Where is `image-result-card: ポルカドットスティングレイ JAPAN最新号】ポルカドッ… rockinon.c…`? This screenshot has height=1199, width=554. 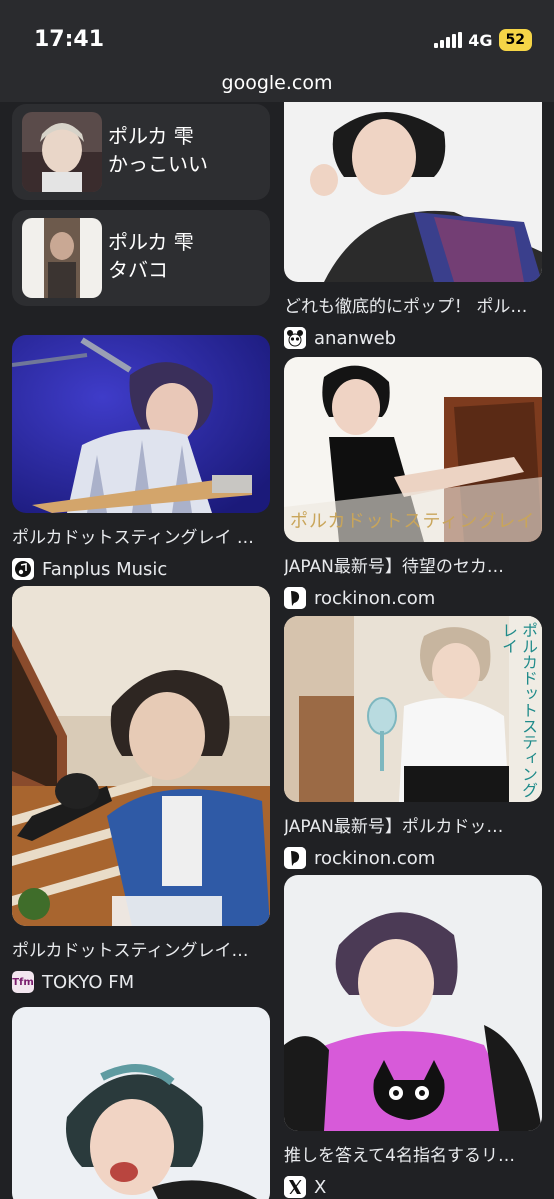 image-result-card: ポルカドットスティングレイ JAPAN最新号】ポルカドッ… rockinon.c… is located at coordinates (413, 742).